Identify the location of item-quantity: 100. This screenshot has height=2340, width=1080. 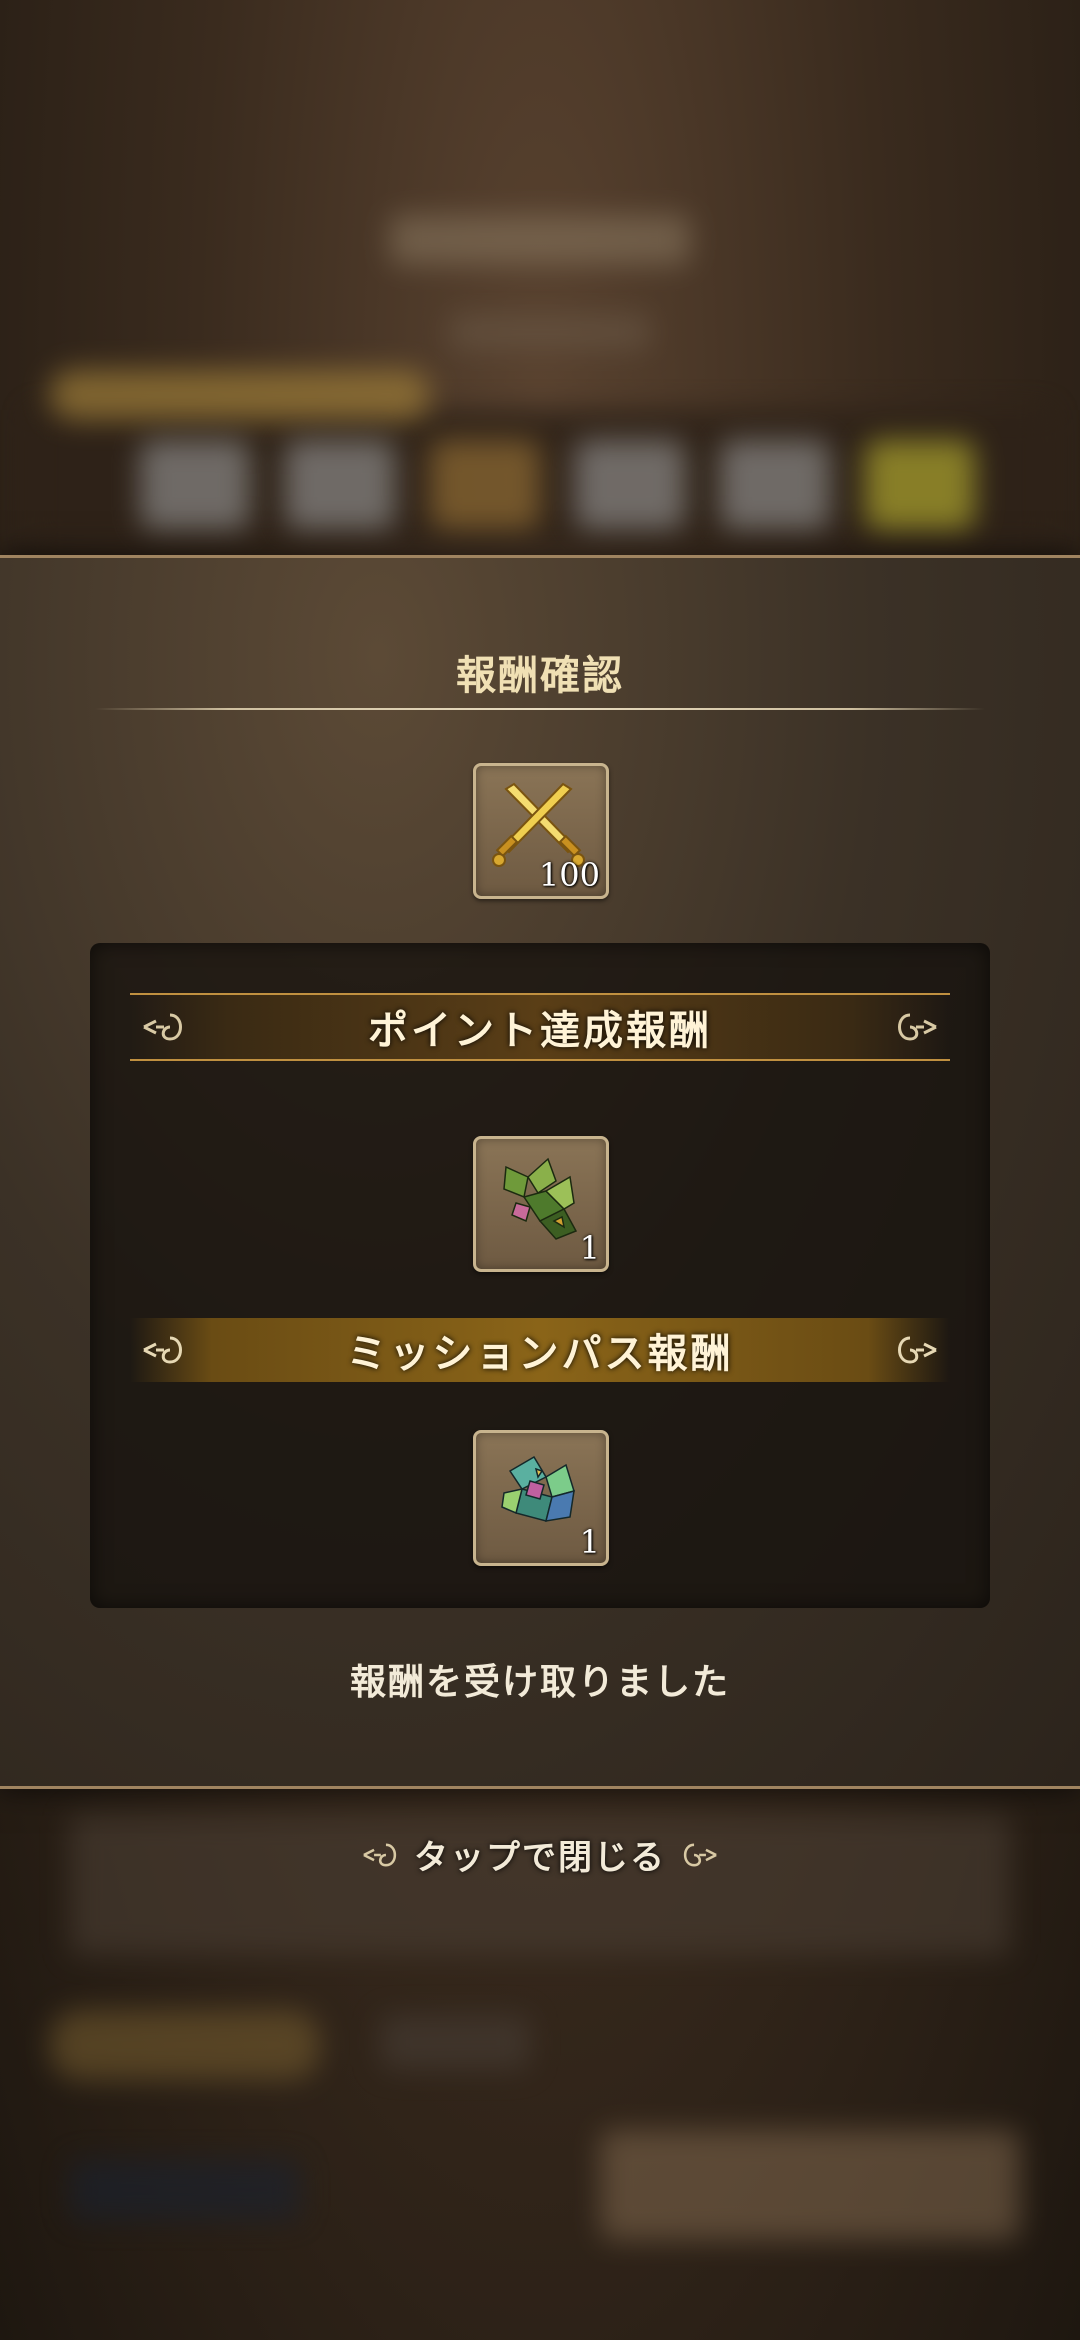
(569, 875).